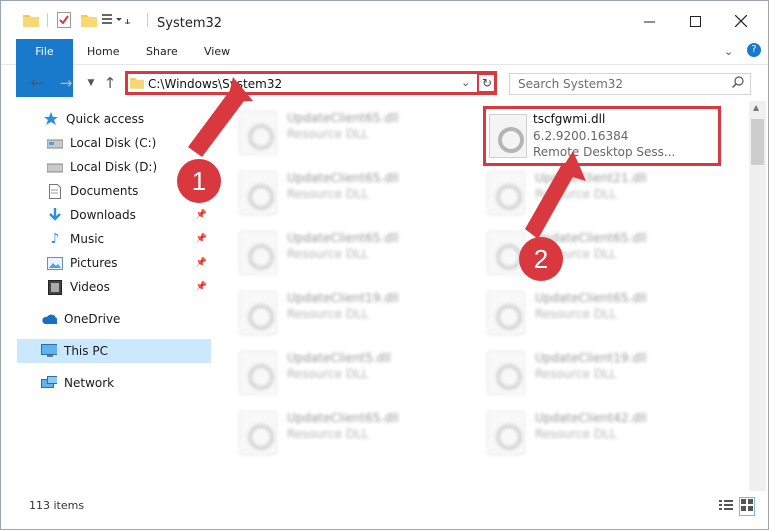 Image resolution: width=769 pixels, height=530 pixels. I want to click on step-marker-2: 2, so click(541, 259).